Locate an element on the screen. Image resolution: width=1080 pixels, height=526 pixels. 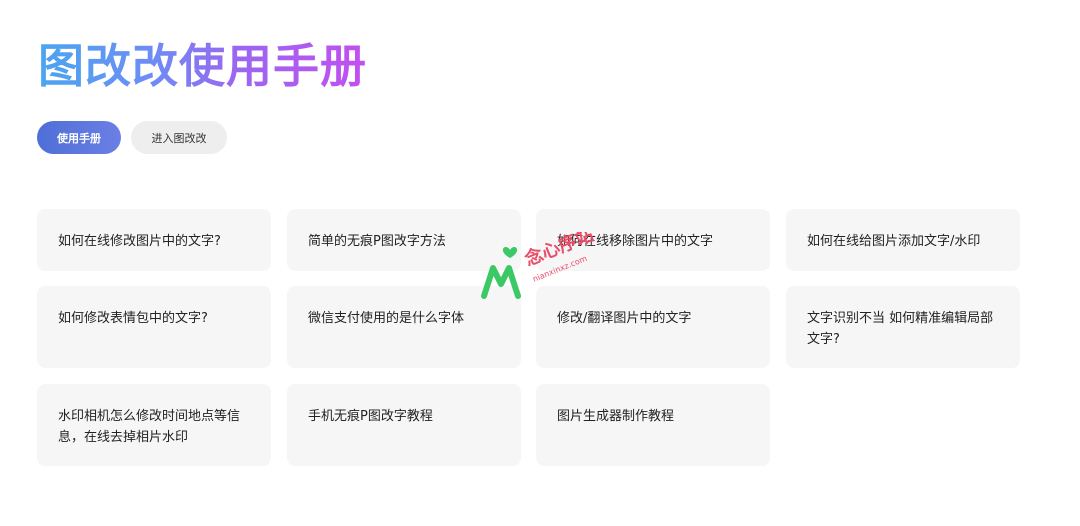
article-title: 如何在线修改图片中的文字? is located at coordinates (139, 241).